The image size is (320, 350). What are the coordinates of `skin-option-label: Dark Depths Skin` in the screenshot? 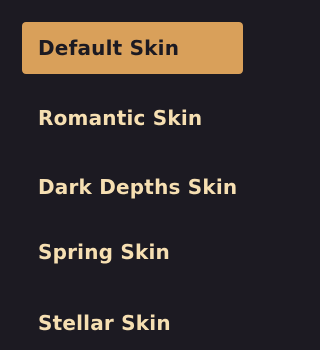 It's located at (138, 187).